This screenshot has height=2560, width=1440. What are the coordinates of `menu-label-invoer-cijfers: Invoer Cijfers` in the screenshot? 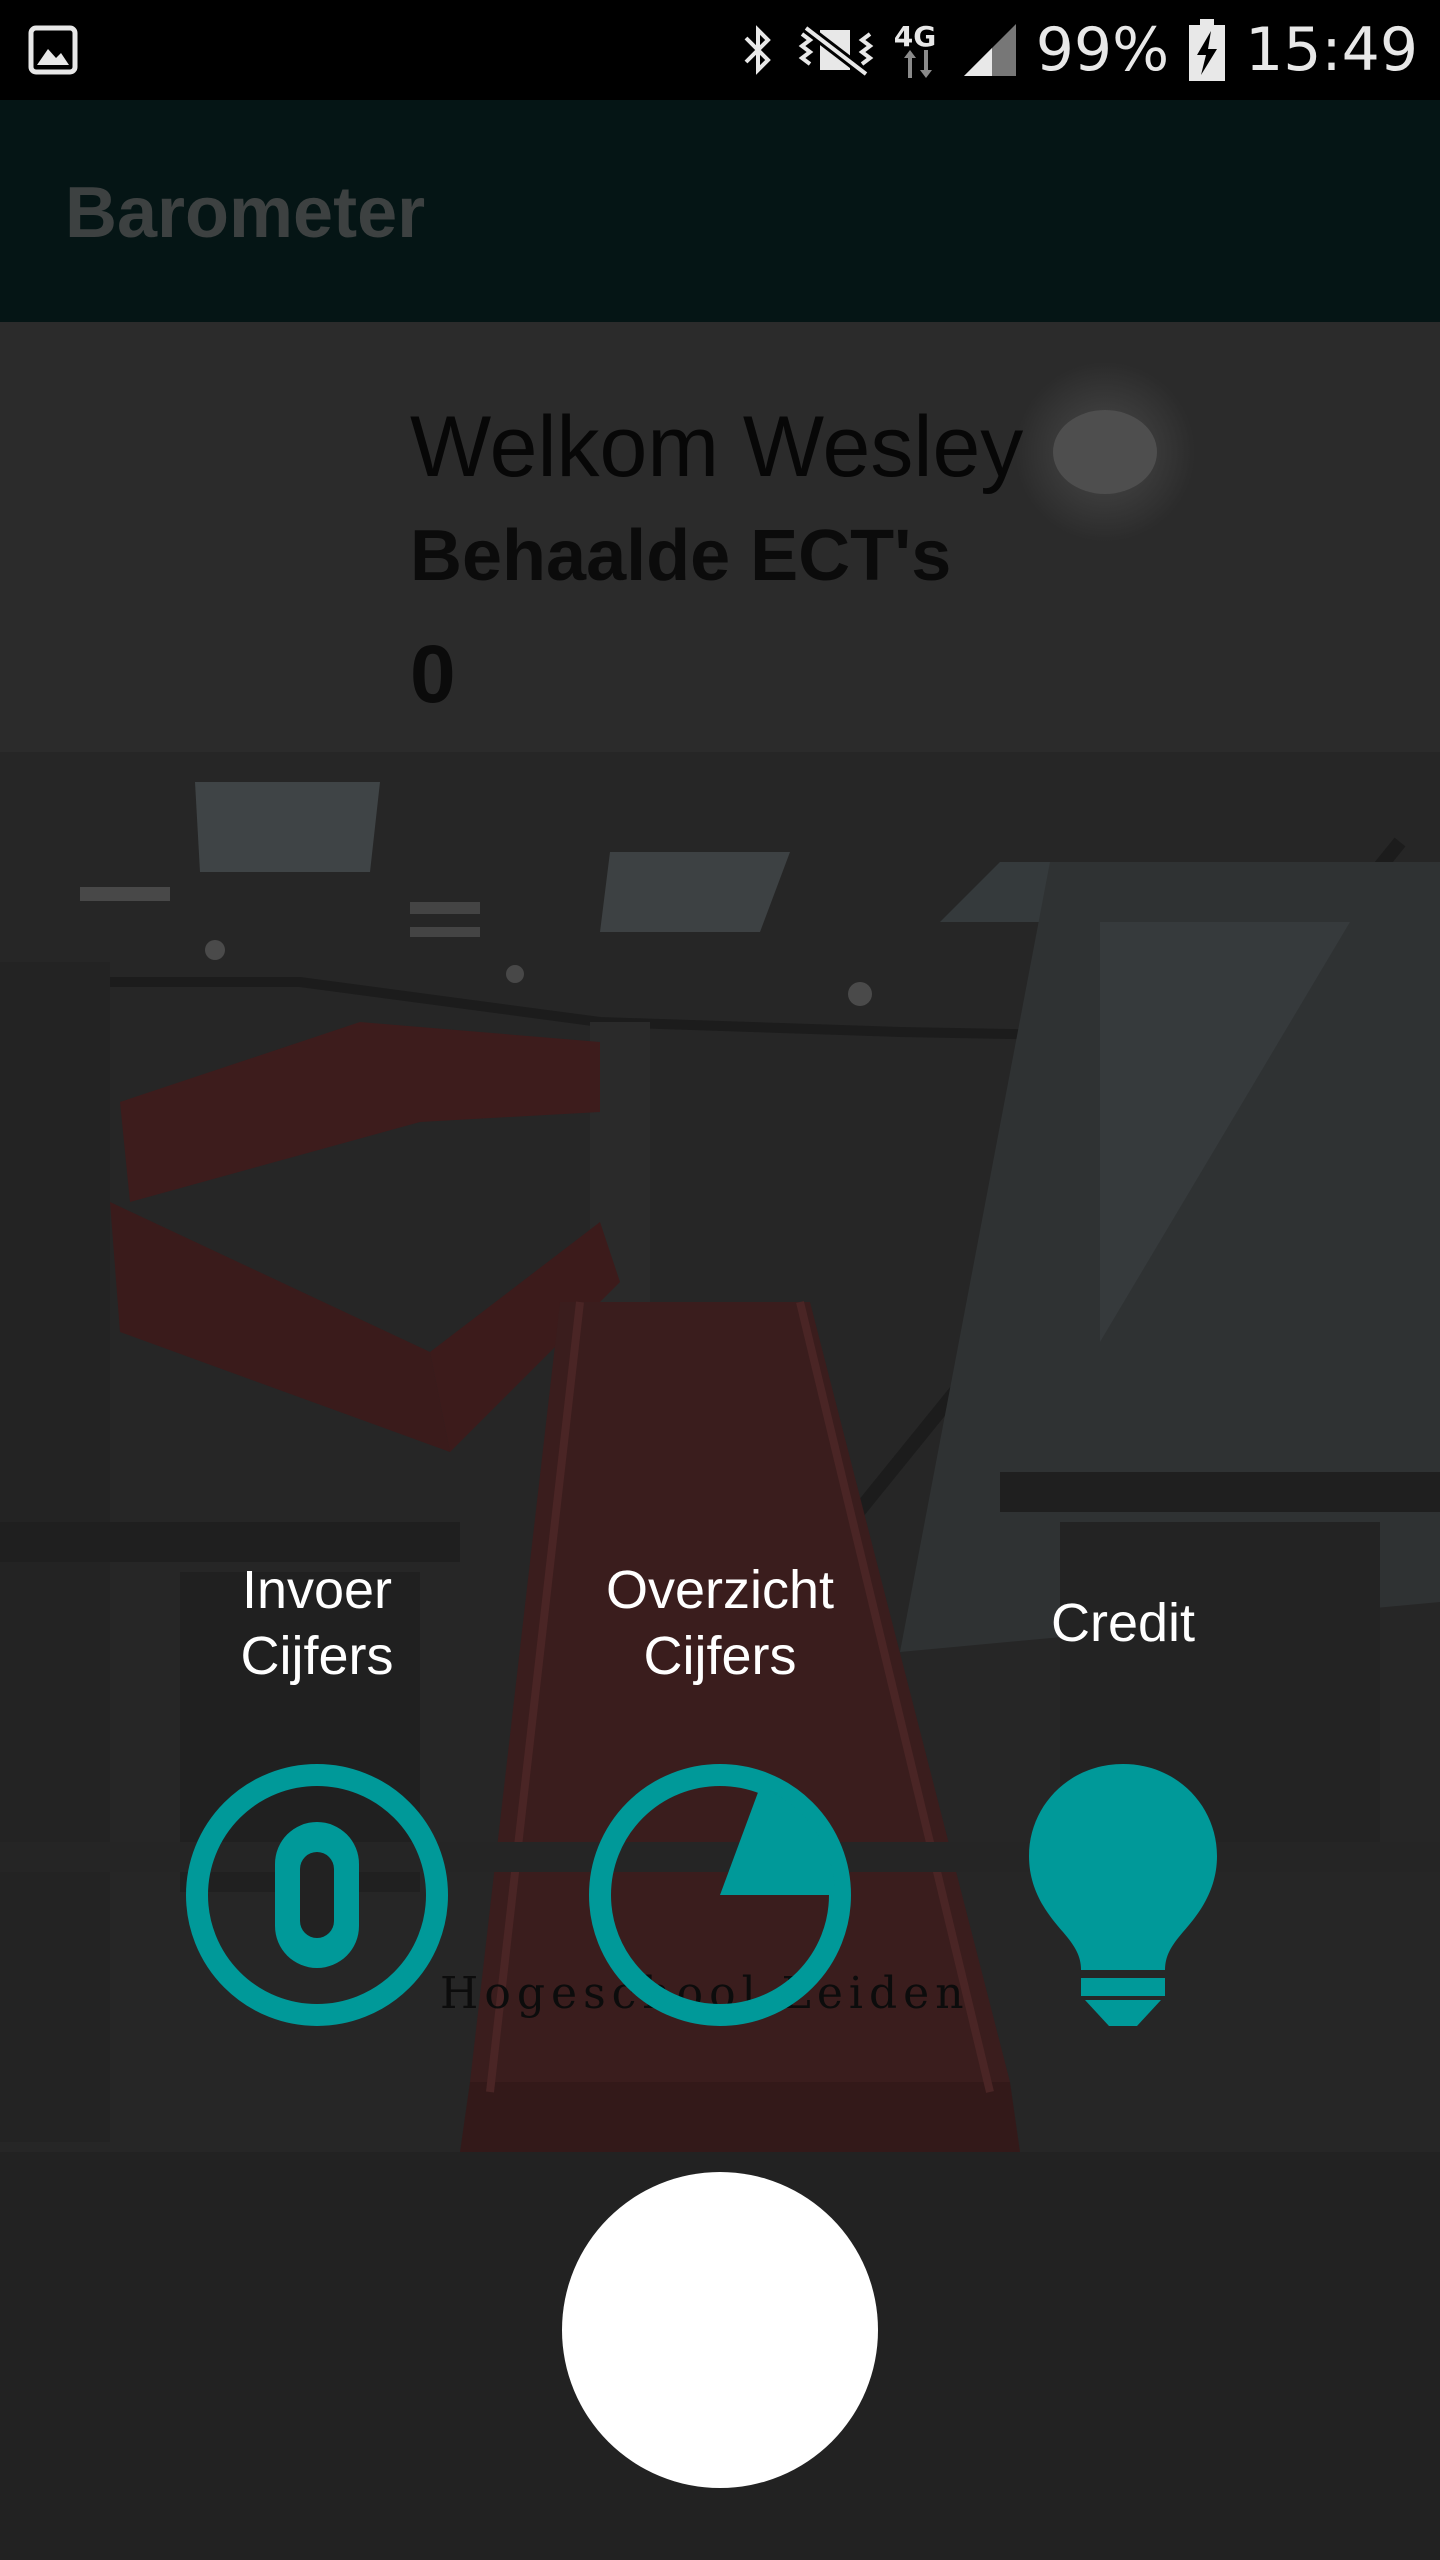 It's located at (317, 1623).